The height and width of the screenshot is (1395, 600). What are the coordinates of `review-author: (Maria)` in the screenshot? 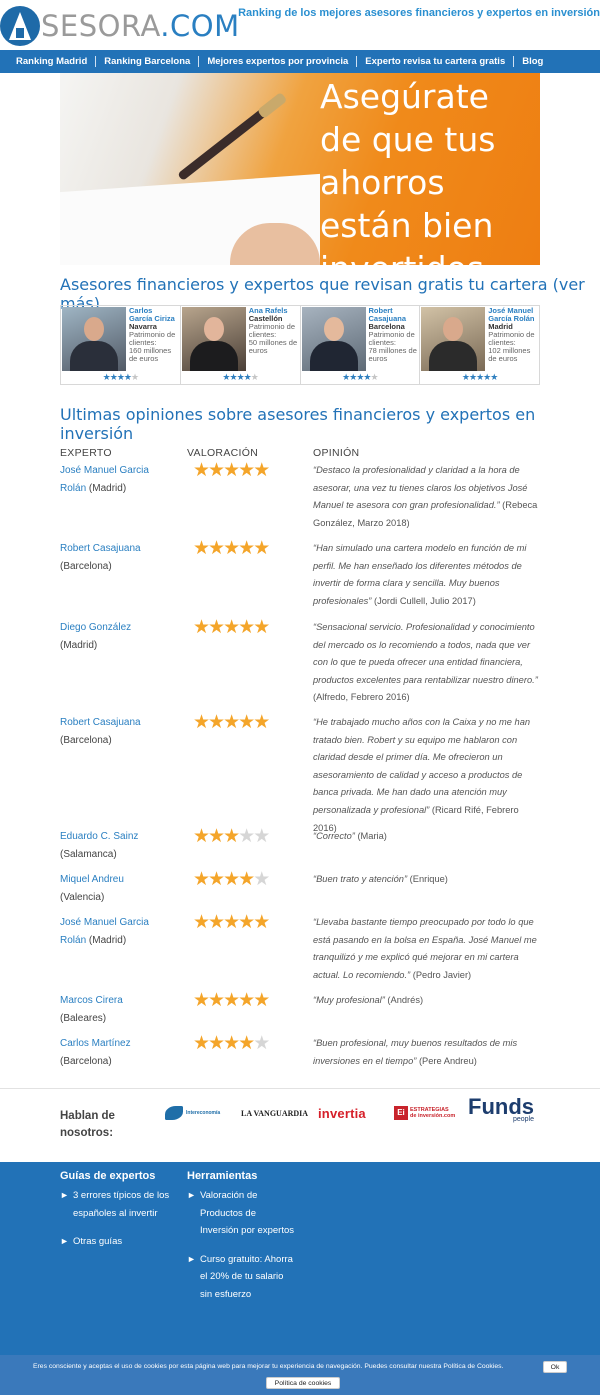 It's located at (372, 836).